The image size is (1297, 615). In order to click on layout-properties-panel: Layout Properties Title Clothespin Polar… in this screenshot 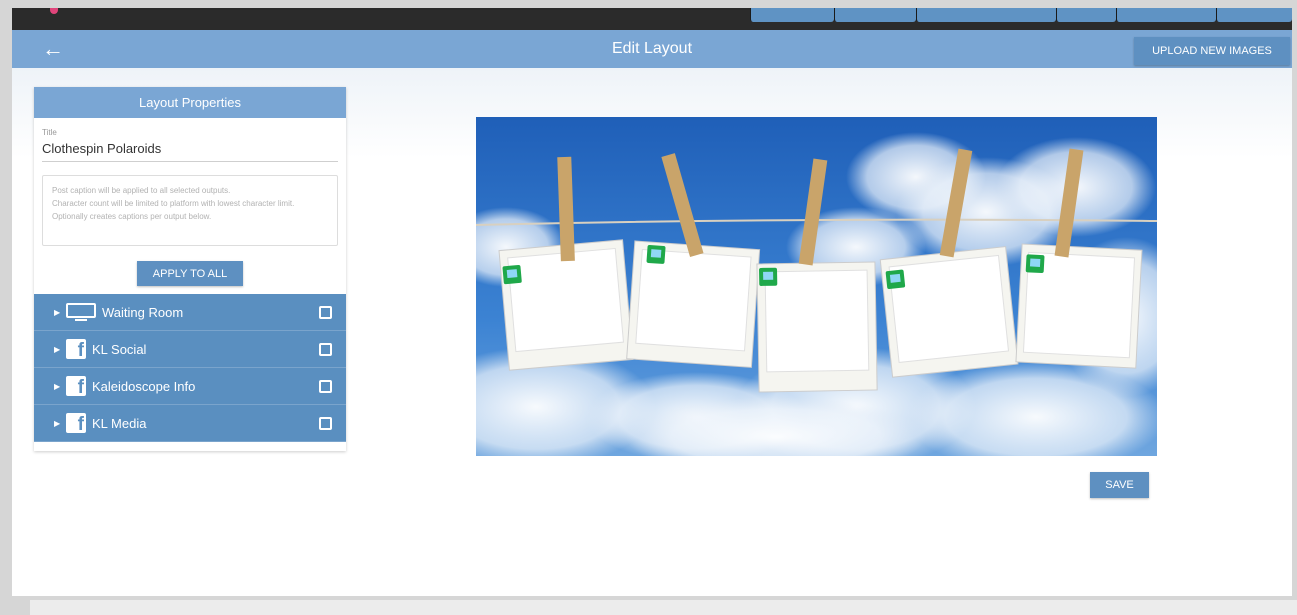, I will do `click(190, 269)`.